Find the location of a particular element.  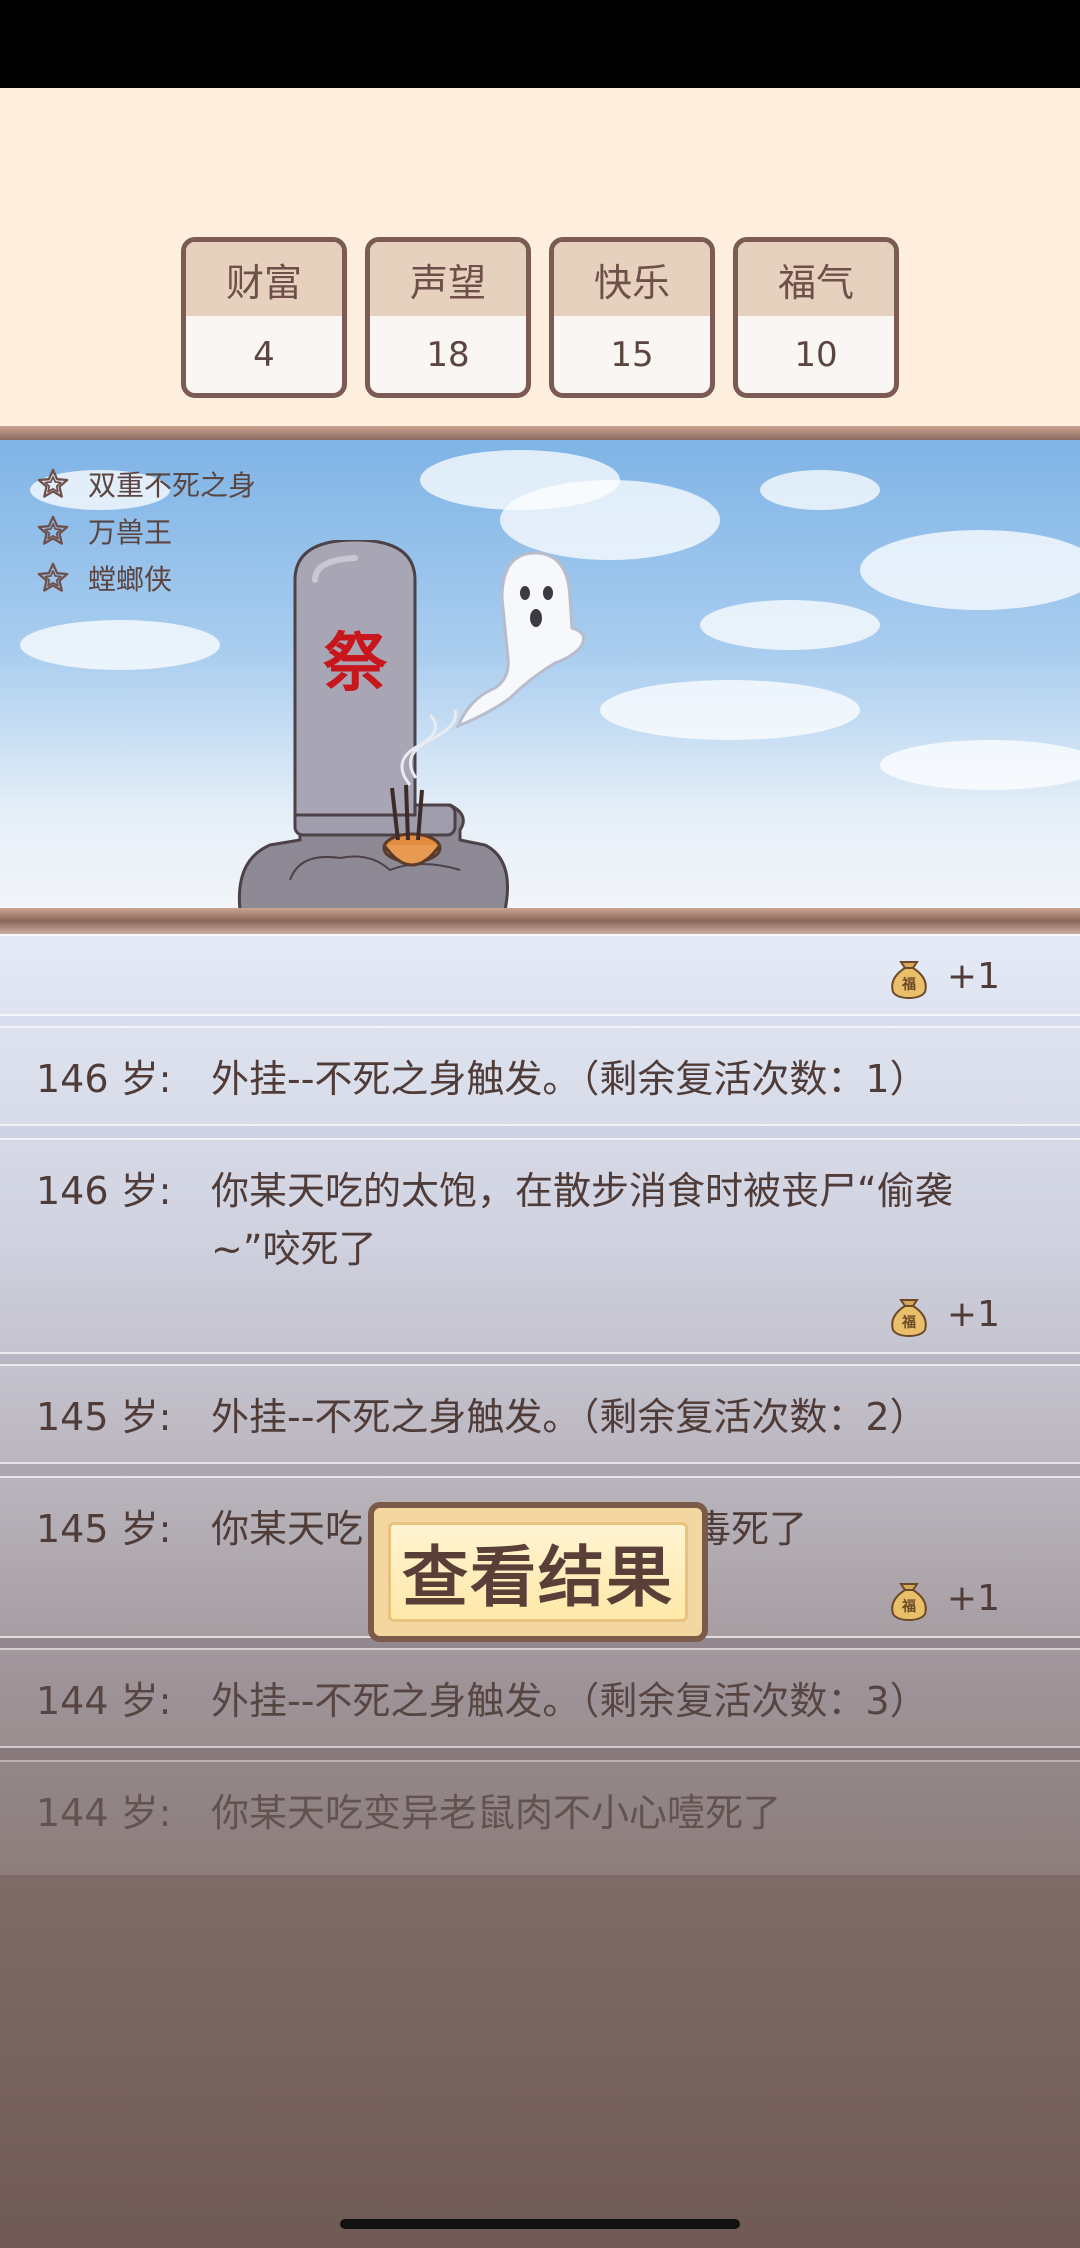

log-text: 144 岁: 你某天吃变异老鼠肉不小心噎死了 is located at coordinates (528, 1813).